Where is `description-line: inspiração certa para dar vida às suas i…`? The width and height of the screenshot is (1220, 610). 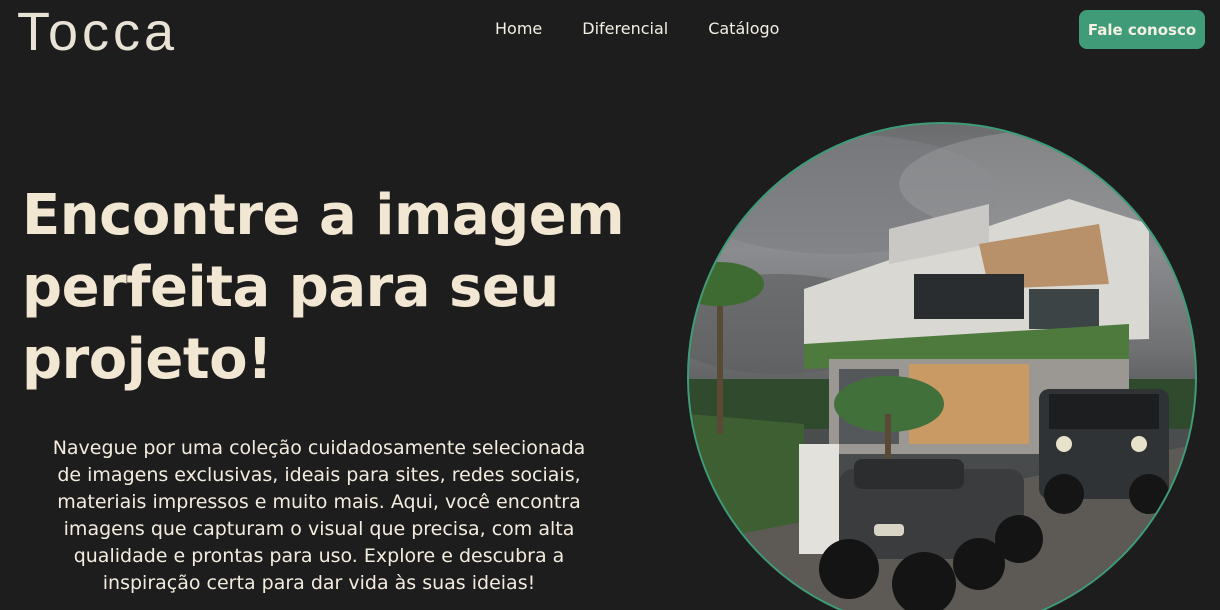 description-line: inspiração certa para dar vida às suas i… is located at coordinates (319, 583).